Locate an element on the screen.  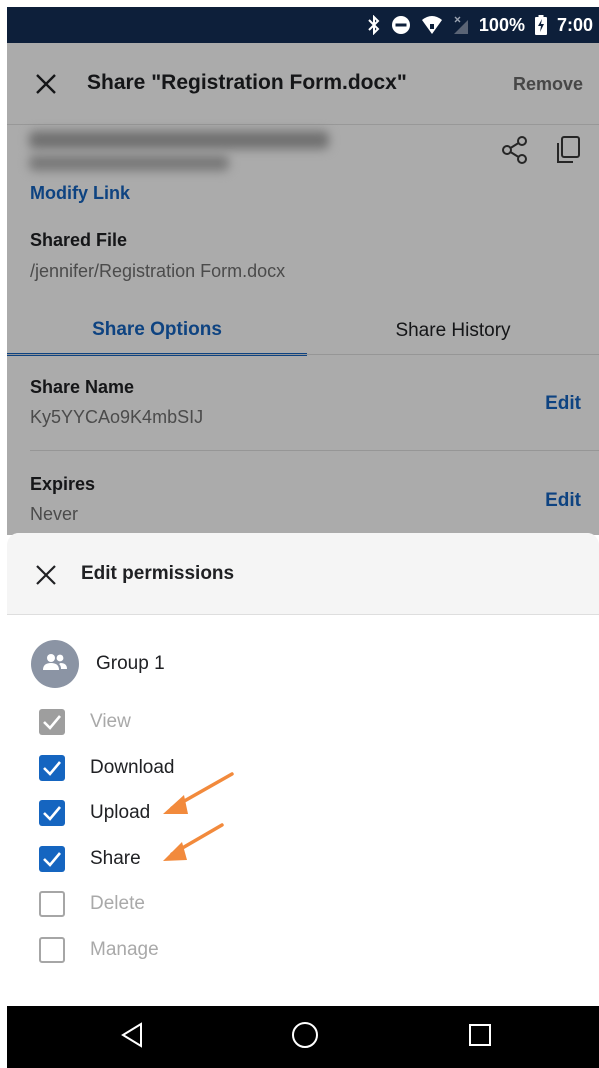
manage-checkbox is located at coordinates (52, 950).